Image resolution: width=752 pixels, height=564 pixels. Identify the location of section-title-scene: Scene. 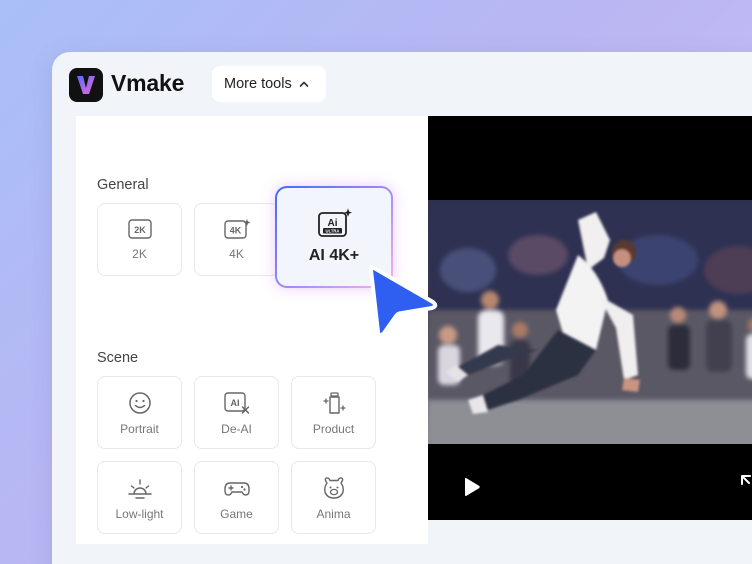
(118, 358).